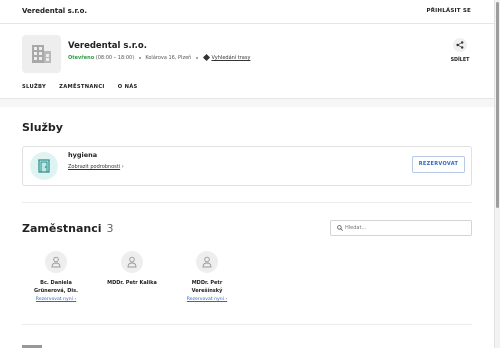 The image size is (500, 348). Describe the element at coordinates (206, 57) in the screenshot. I see `directions-icon` at that location.